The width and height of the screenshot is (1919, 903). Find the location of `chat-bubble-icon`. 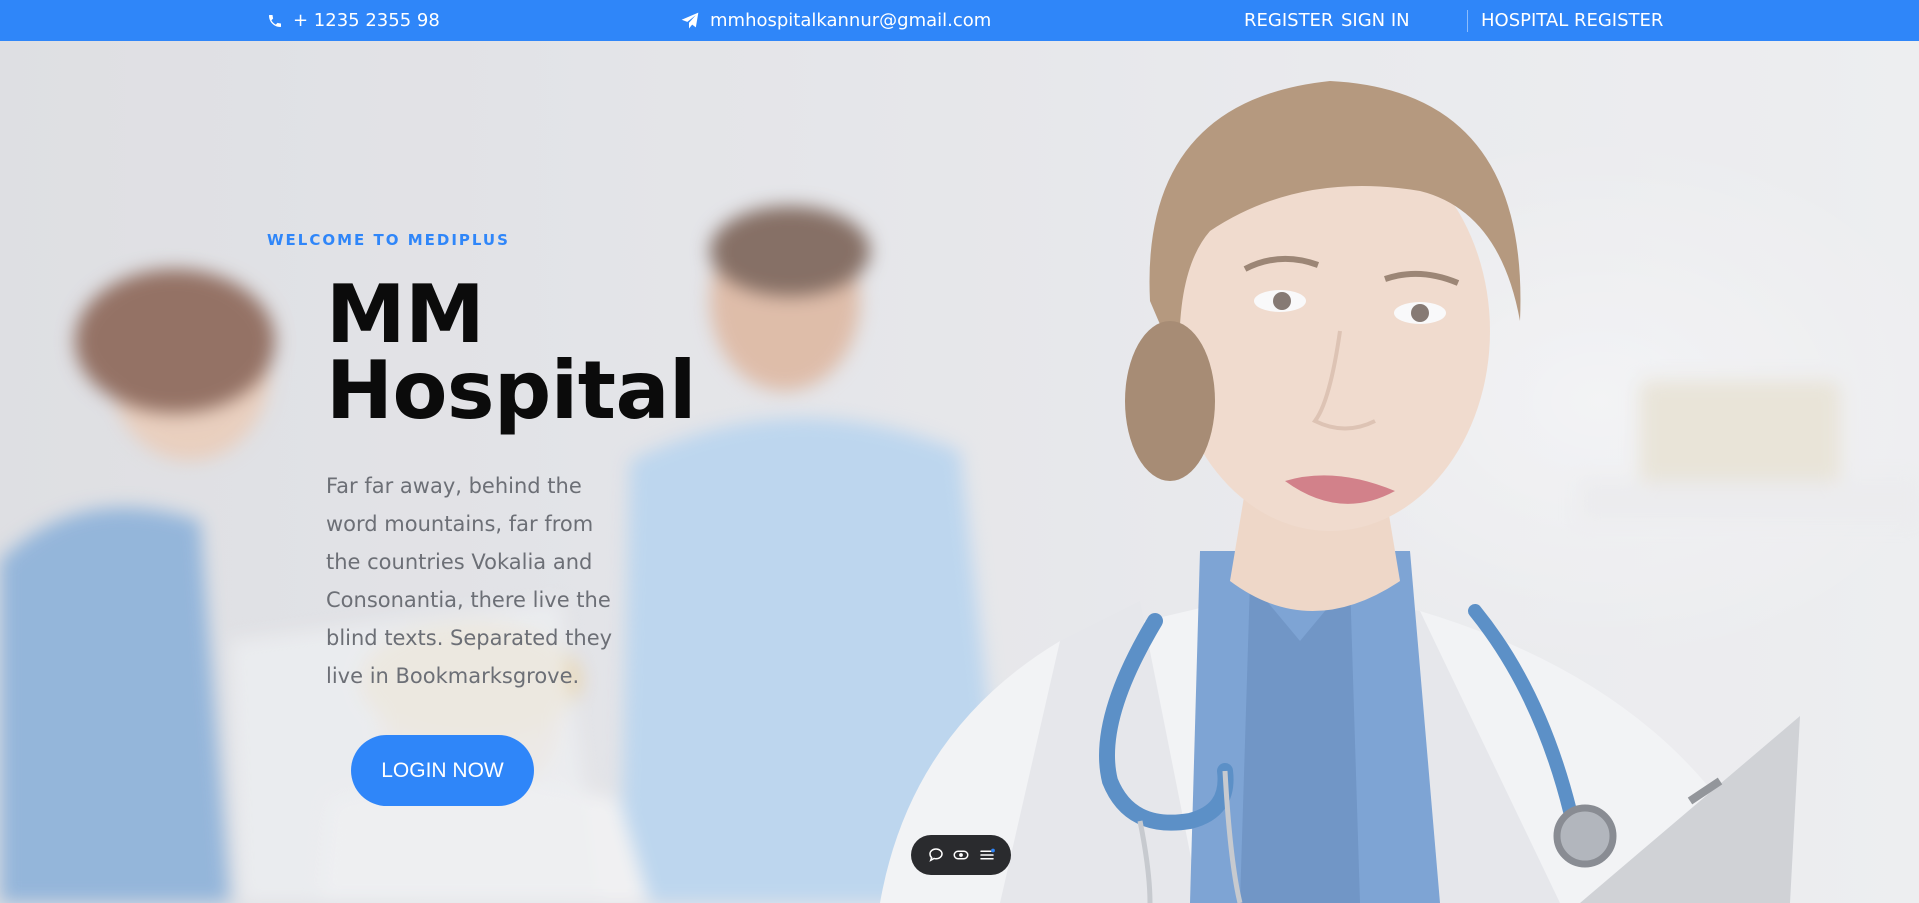

chat-bubble-icon is located at coordinates (936, 855).